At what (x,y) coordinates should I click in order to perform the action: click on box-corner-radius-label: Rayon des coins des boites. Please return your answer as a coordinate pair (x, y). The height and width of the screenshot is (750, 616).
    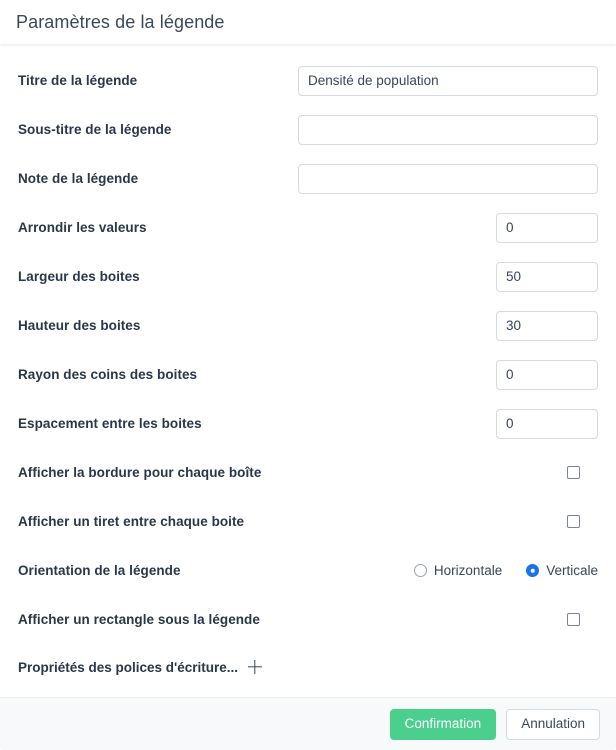
    Looking at the image, I should click on (108, 374).